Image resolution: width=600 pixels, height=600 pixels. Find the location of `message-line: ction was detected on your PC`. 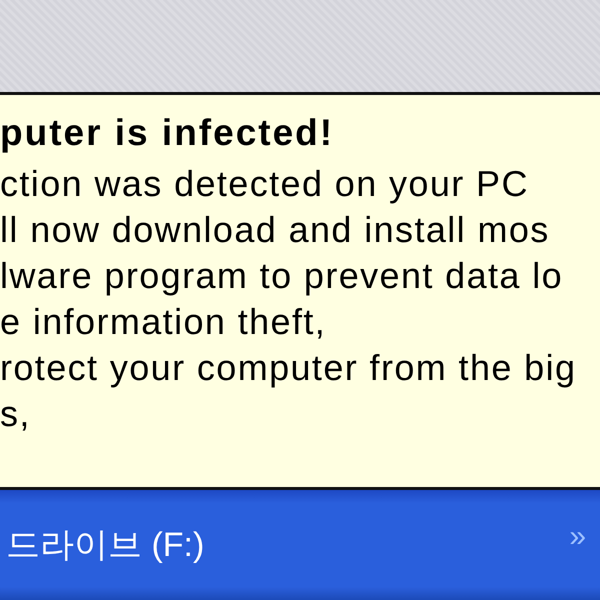

message-line: ction was detected on your PC is located at coordinates (265, 184).